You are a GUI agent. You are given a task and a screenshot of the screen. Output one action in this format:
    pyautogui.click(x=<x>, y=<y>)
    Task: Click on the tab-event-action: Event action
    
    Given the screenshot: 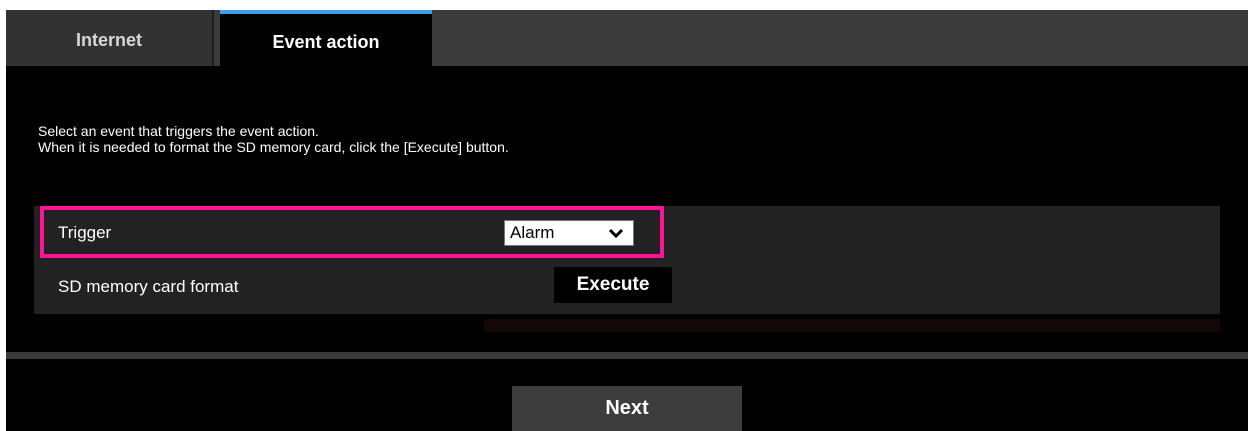 What is the action you would take?
    pyautogui.click(x=326, y=38)
    